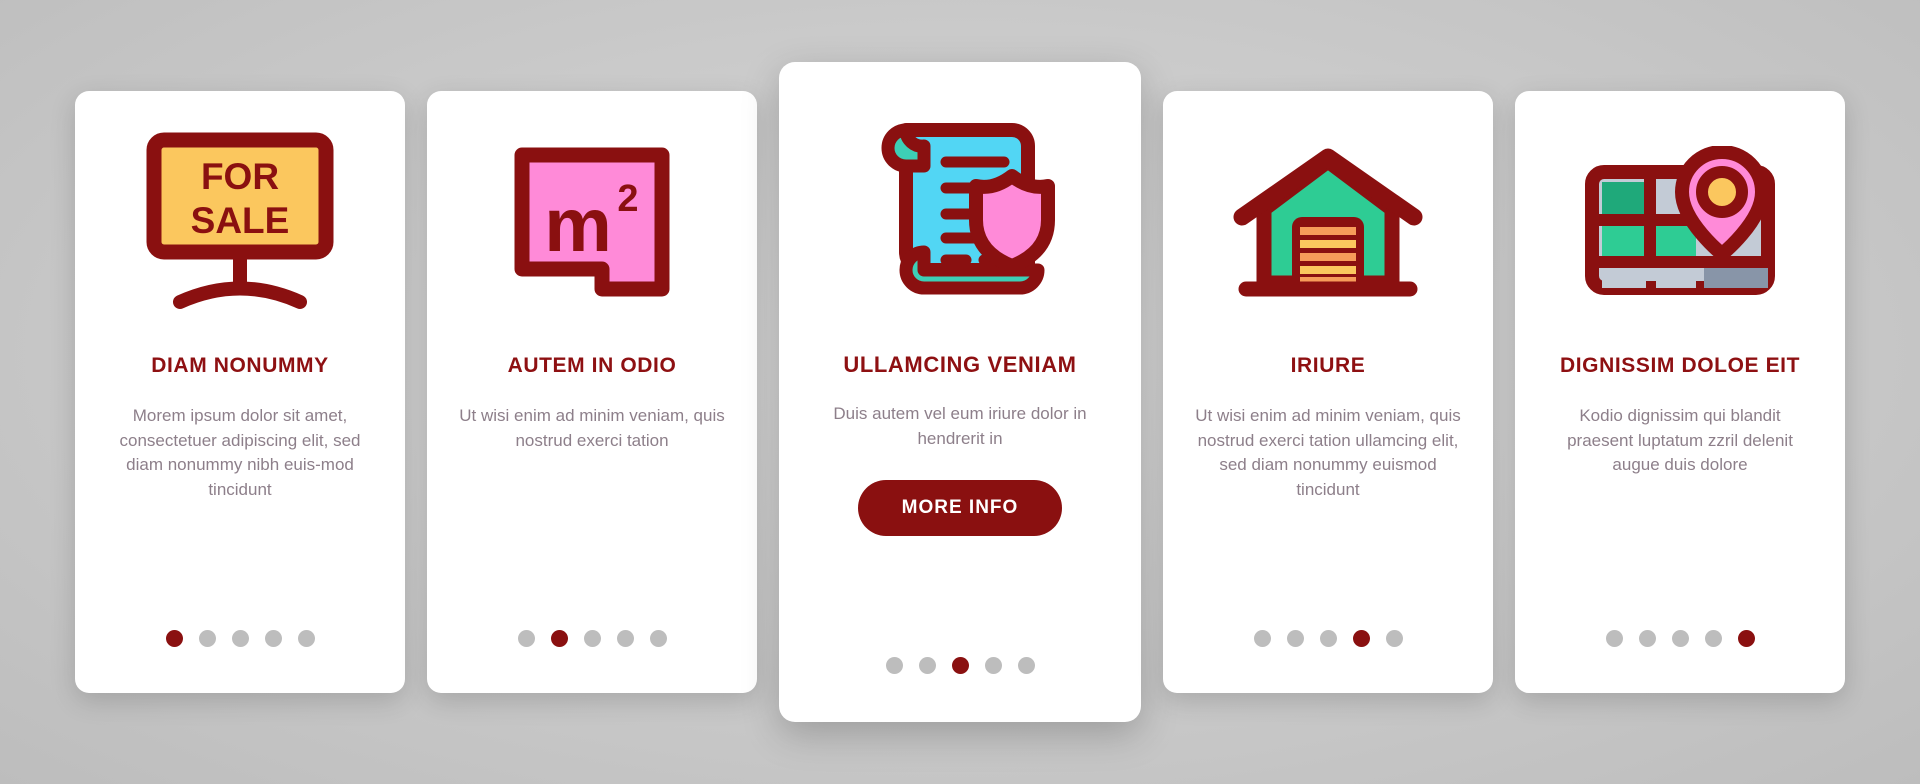 The width and height of the screenshot is (1920, 784). I want to click on square-meters-exponent: 2, so click(627, 199).